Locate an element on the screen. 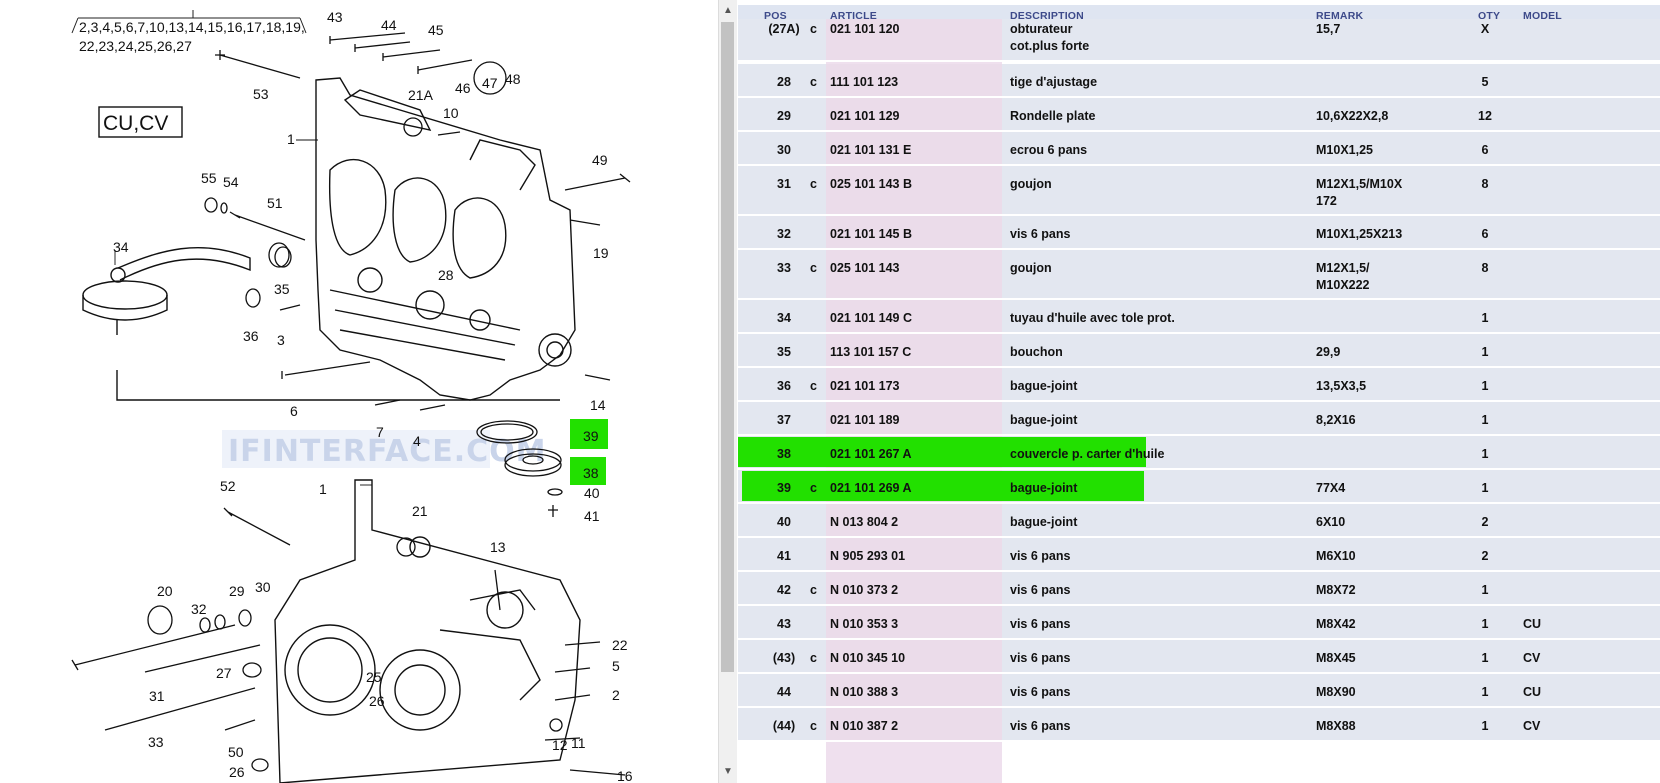 The width and height of the screenshot is (1660, 783). callout-20: 20 is located at coordinates (165, 591).